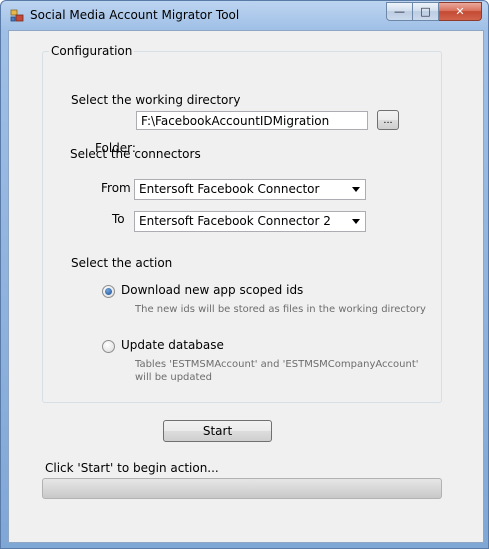 Image resolution: width=489 pixels, height=549 pixels. Describe the element at coordinates (172, 345) in the screenshot. I see `update-database-label: Update database` at that location.